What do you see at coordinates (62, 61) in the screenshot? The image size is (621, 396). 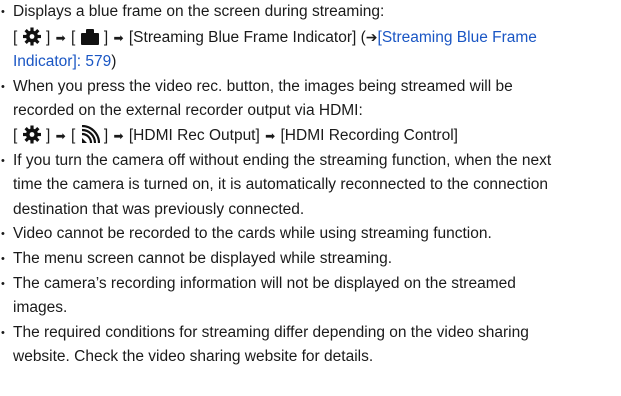 I see `reference-link-continued: Indicator]: 579` at bounding box center [62, 61].